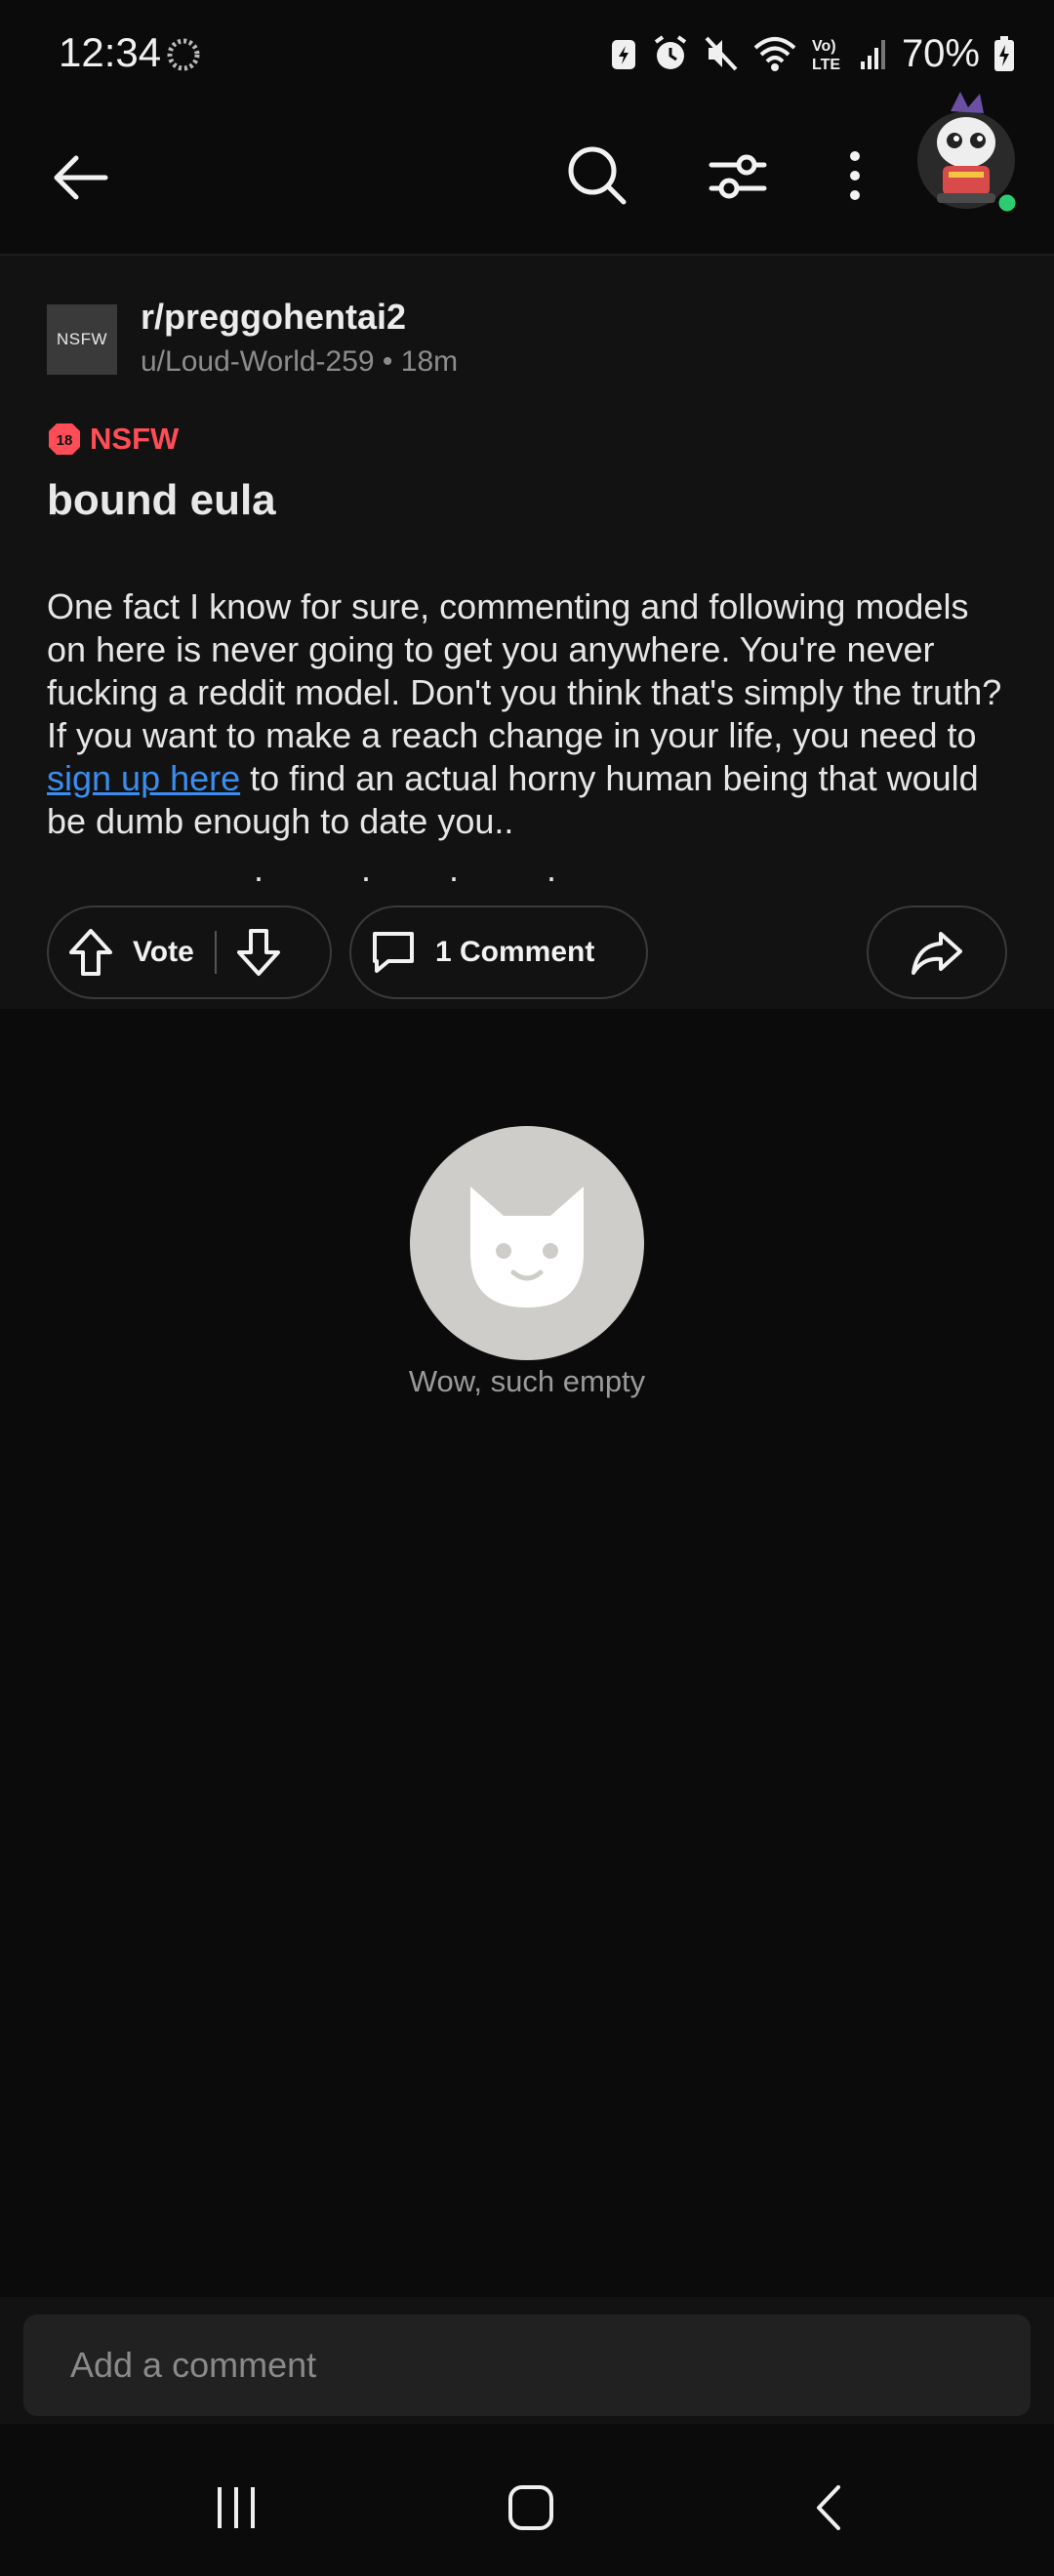  I want to click on system-back-button, so click(830, 2508).